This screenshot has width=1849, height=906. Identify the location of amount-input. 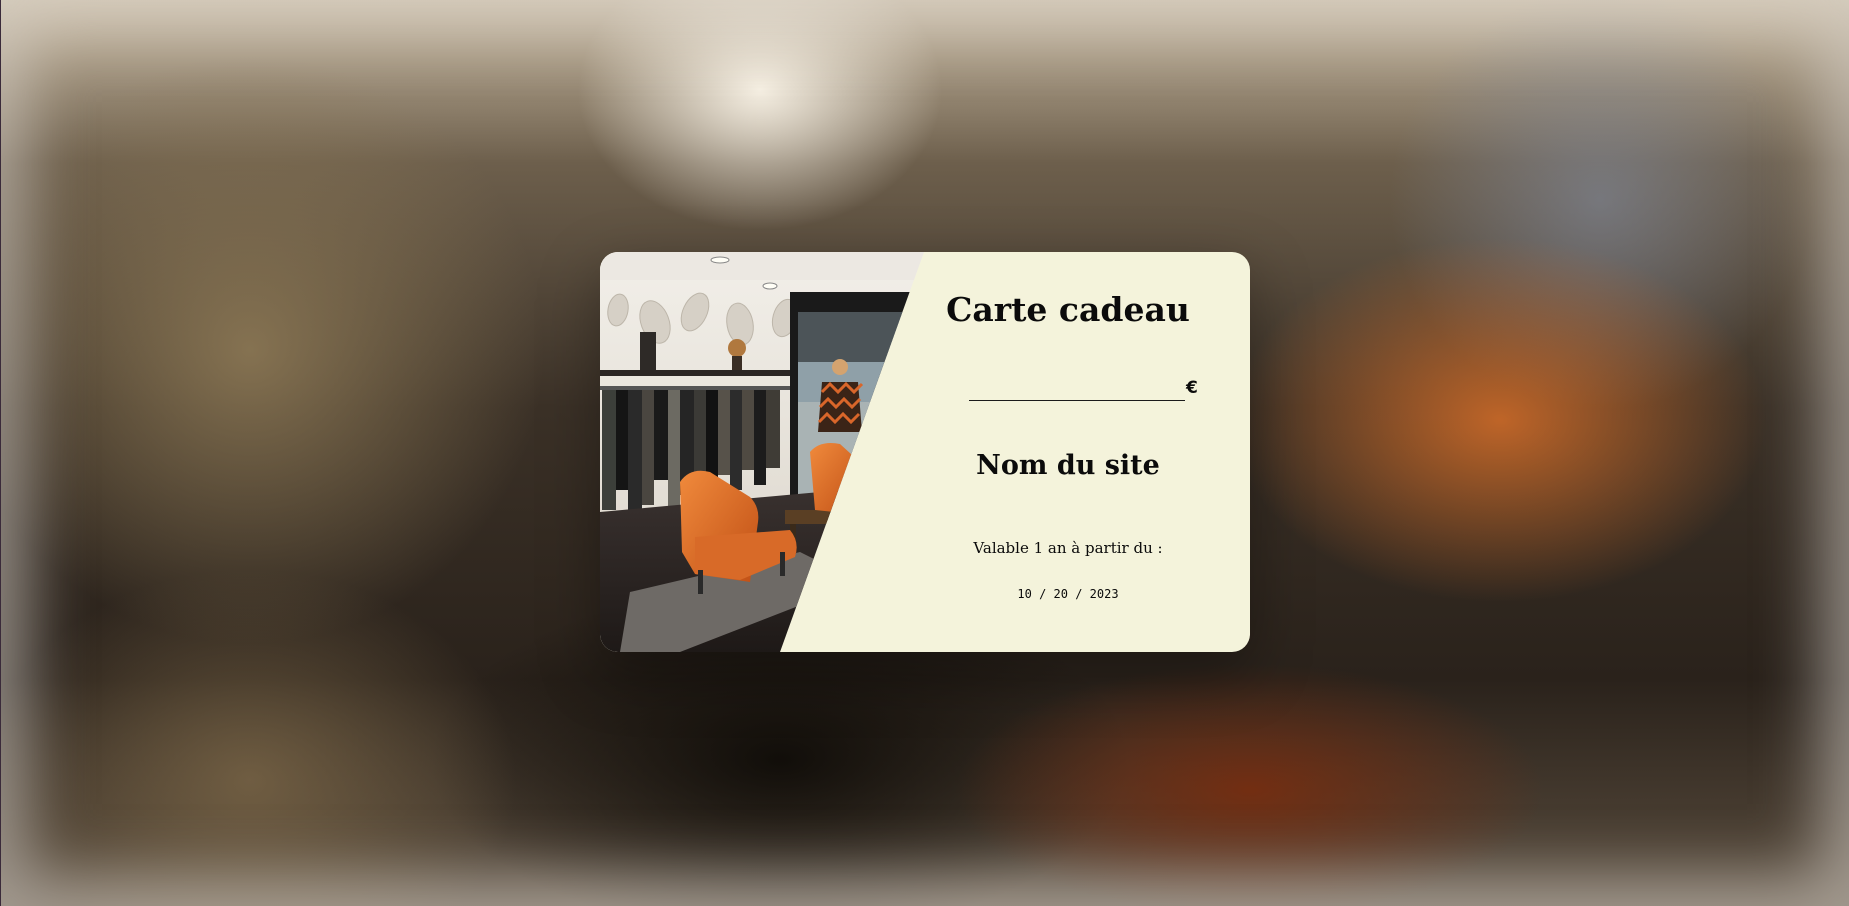
(1077, 388).